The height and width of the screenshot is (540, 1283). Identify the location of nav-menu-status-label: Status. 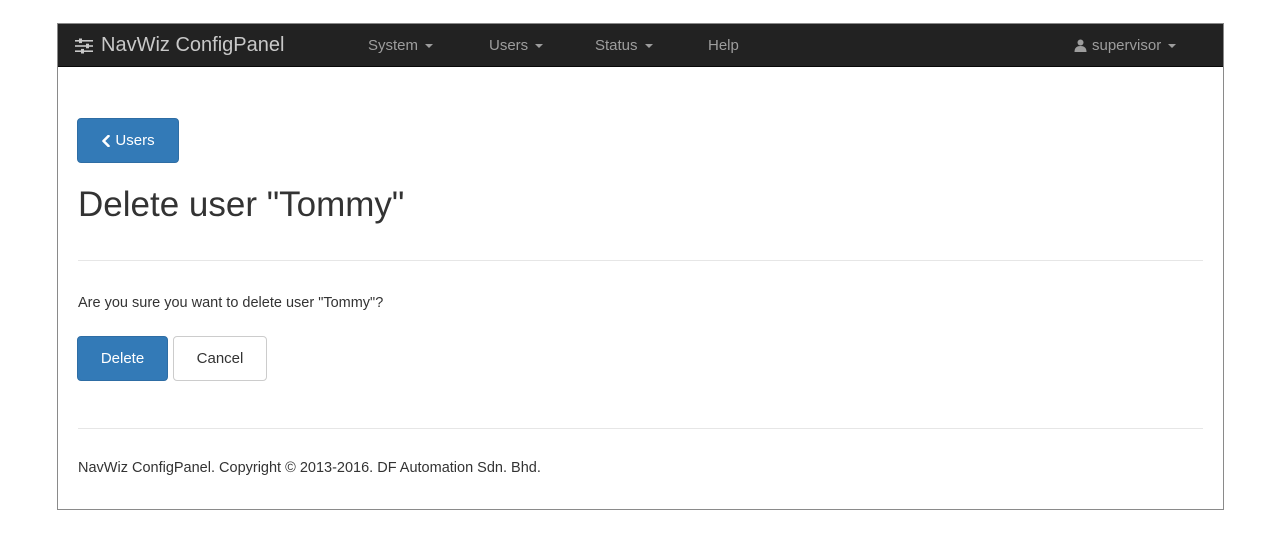
(616, 45).